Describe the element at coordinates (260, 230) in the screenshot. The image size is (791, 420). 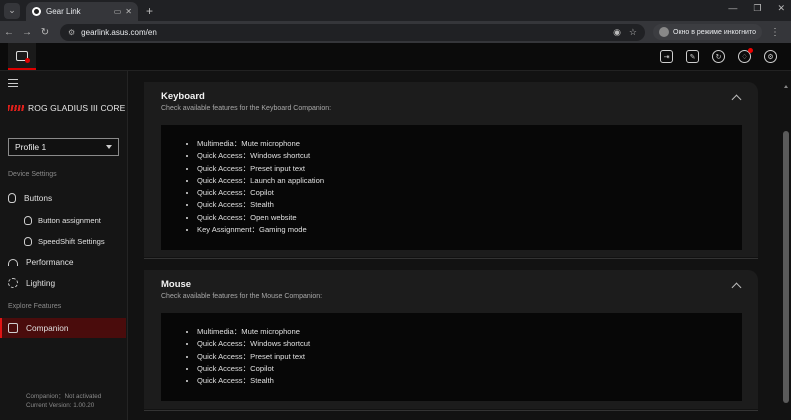
I see `list-item: Key Assignment：Gaming mode` at that location.